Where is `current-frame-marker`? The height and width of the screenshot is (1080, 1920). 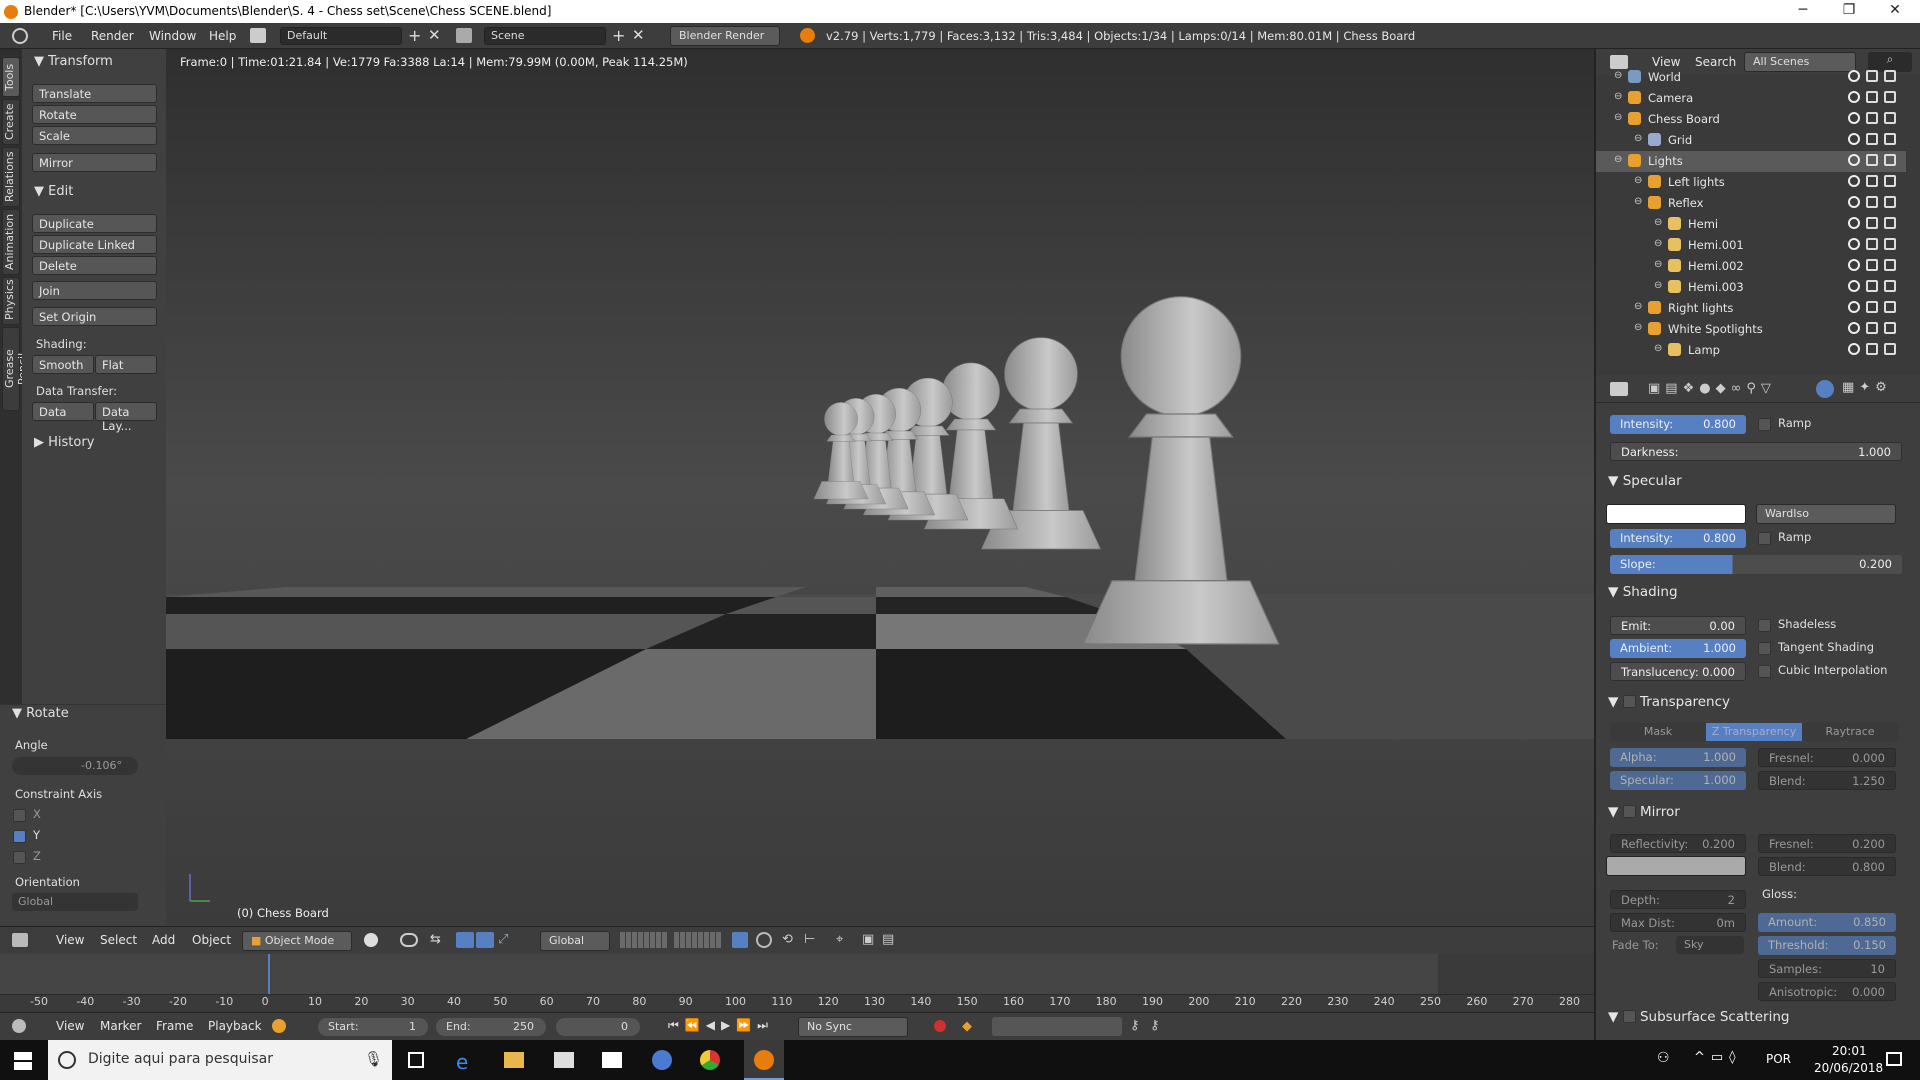
current-frame-marker is located at coordinates (269, 974).